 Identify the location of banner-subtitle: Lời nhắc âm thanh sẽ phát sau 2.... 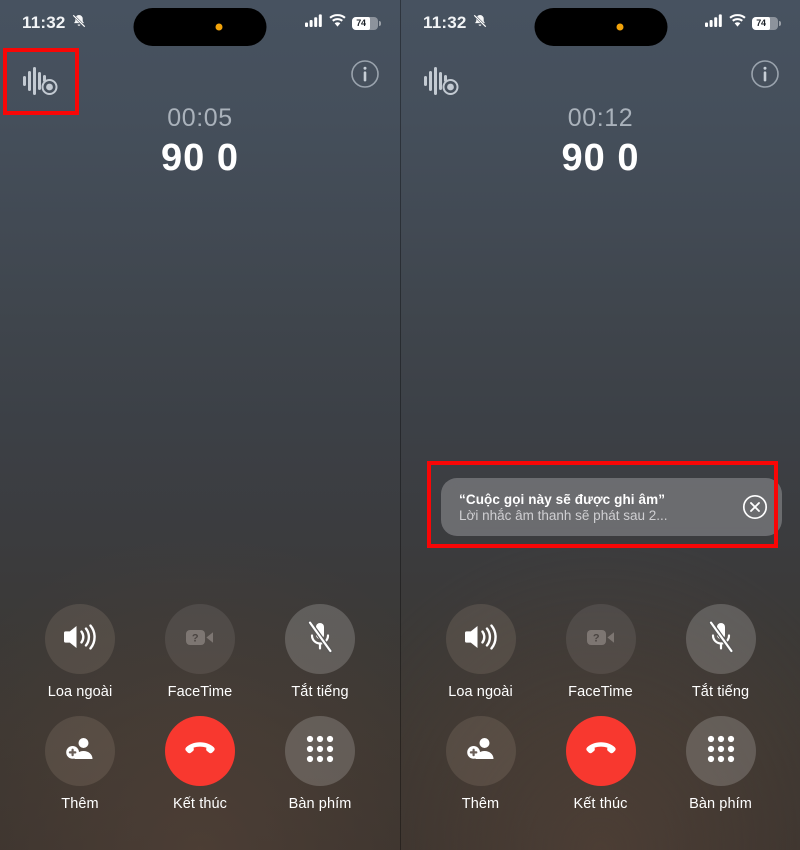
(563, 515).